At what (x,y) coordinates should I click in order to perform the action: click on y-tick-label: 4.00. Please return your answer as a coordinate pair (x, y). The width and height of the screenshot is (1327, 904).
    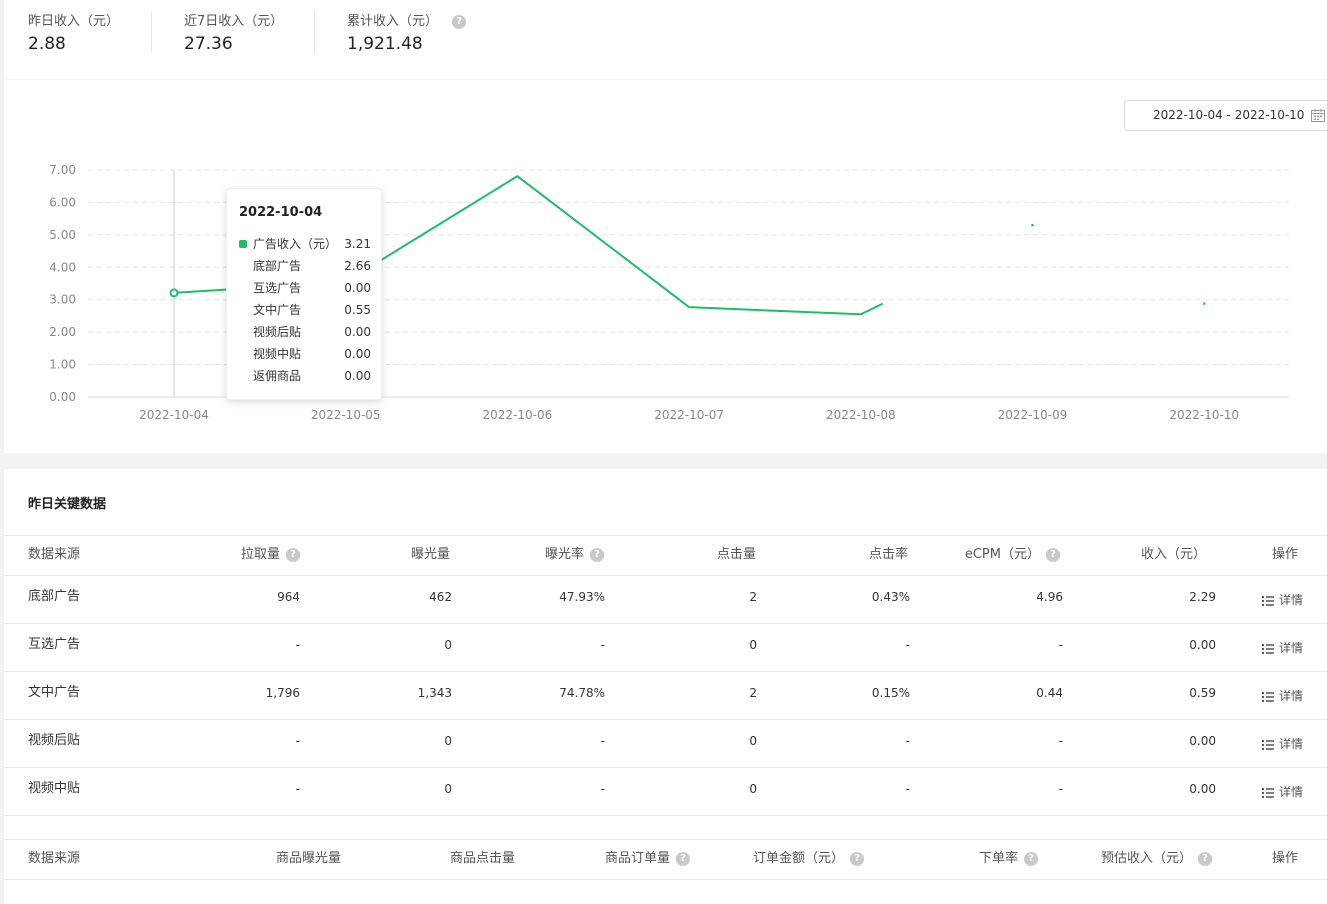
    Looking at the image, I should click on (62, 267).